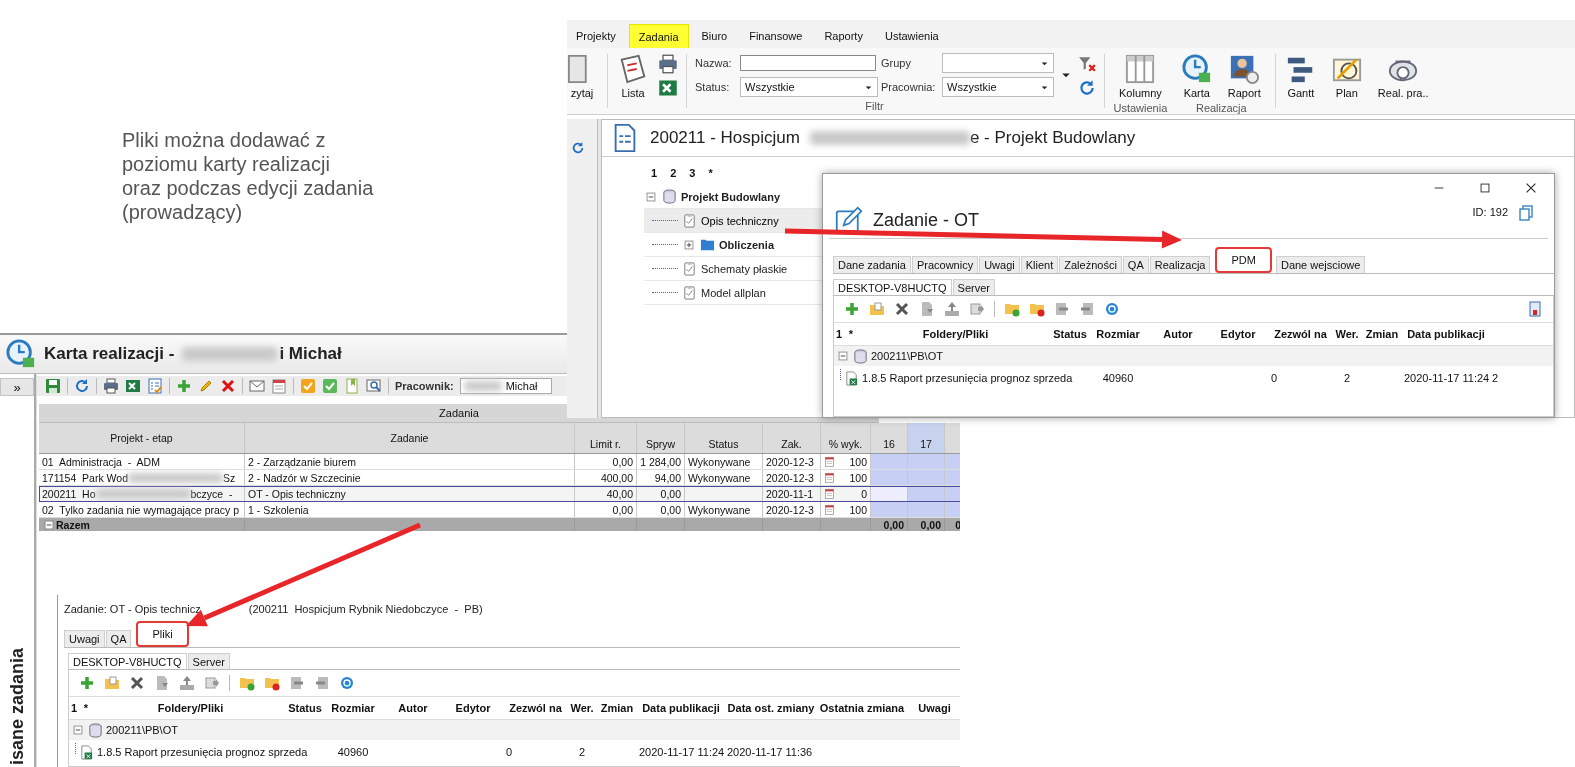  I want to click on column-header: Data publikacji, so click(1446, 334).